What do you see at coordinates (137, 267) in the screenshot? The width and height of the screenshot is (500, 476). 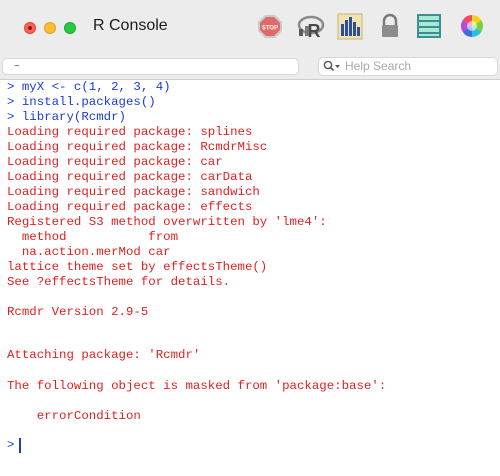 I see `console-line: lattice theme set by effectsTheme()` at bounding box center [137, 267].